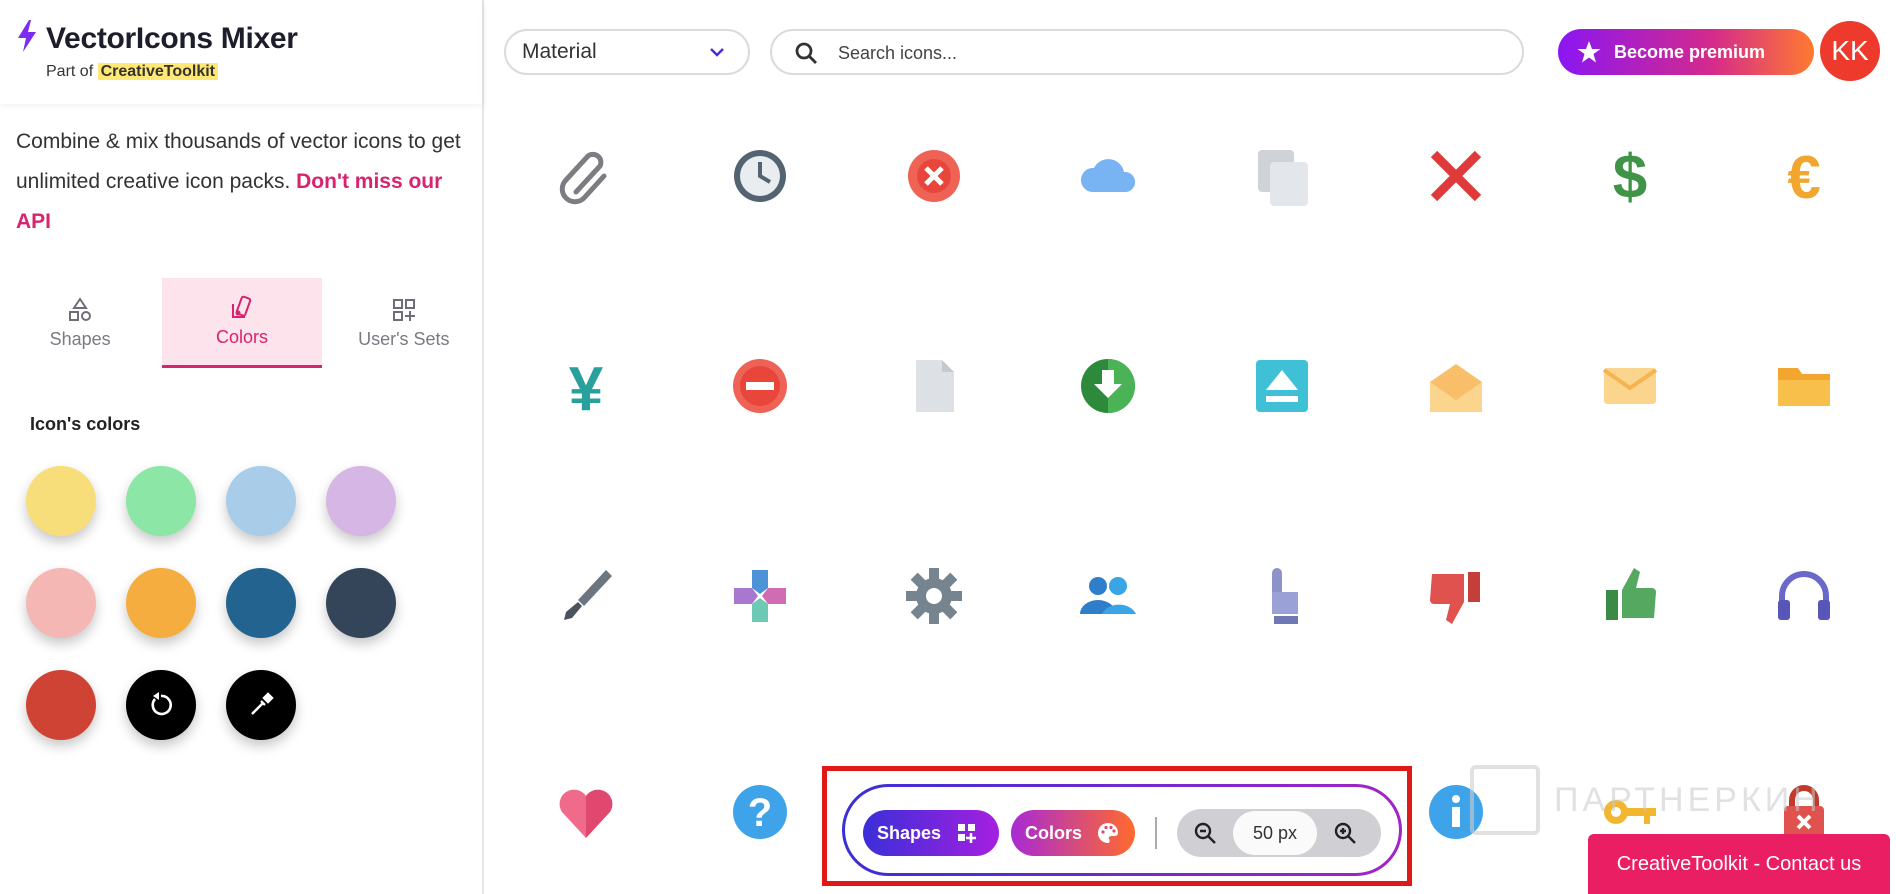 This screenshot has width=1896, height=894. Describe the element at coordinates (1804, 596) in the screenshot. I see `headphones-icon` at that location.